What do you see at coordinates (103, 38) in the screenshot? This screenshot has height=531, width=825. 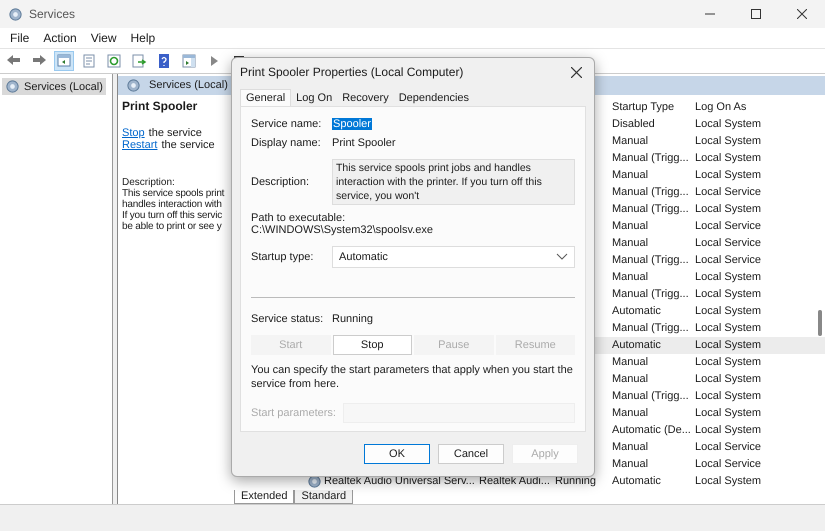 I see `menu-item: View` at bounding box center [103, 38].